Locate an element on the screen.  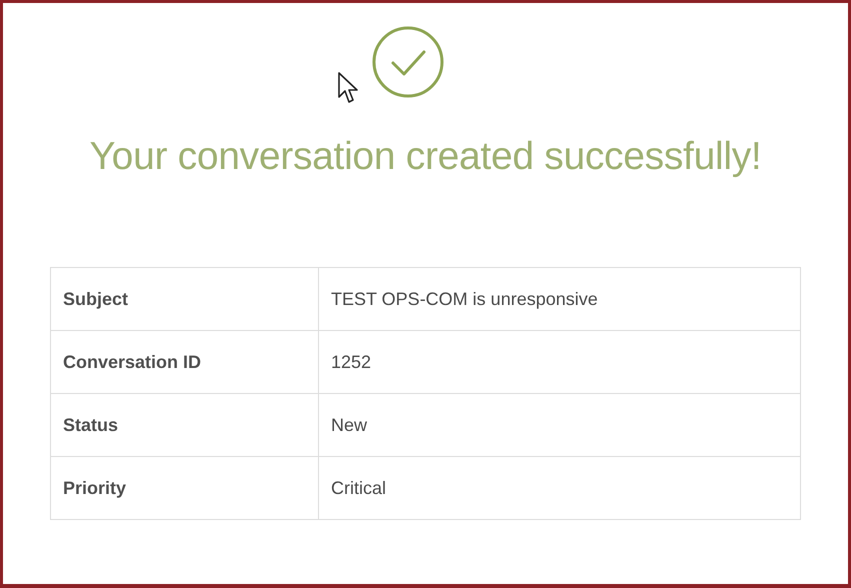
field-value: New is located at coordinates (559, 425).